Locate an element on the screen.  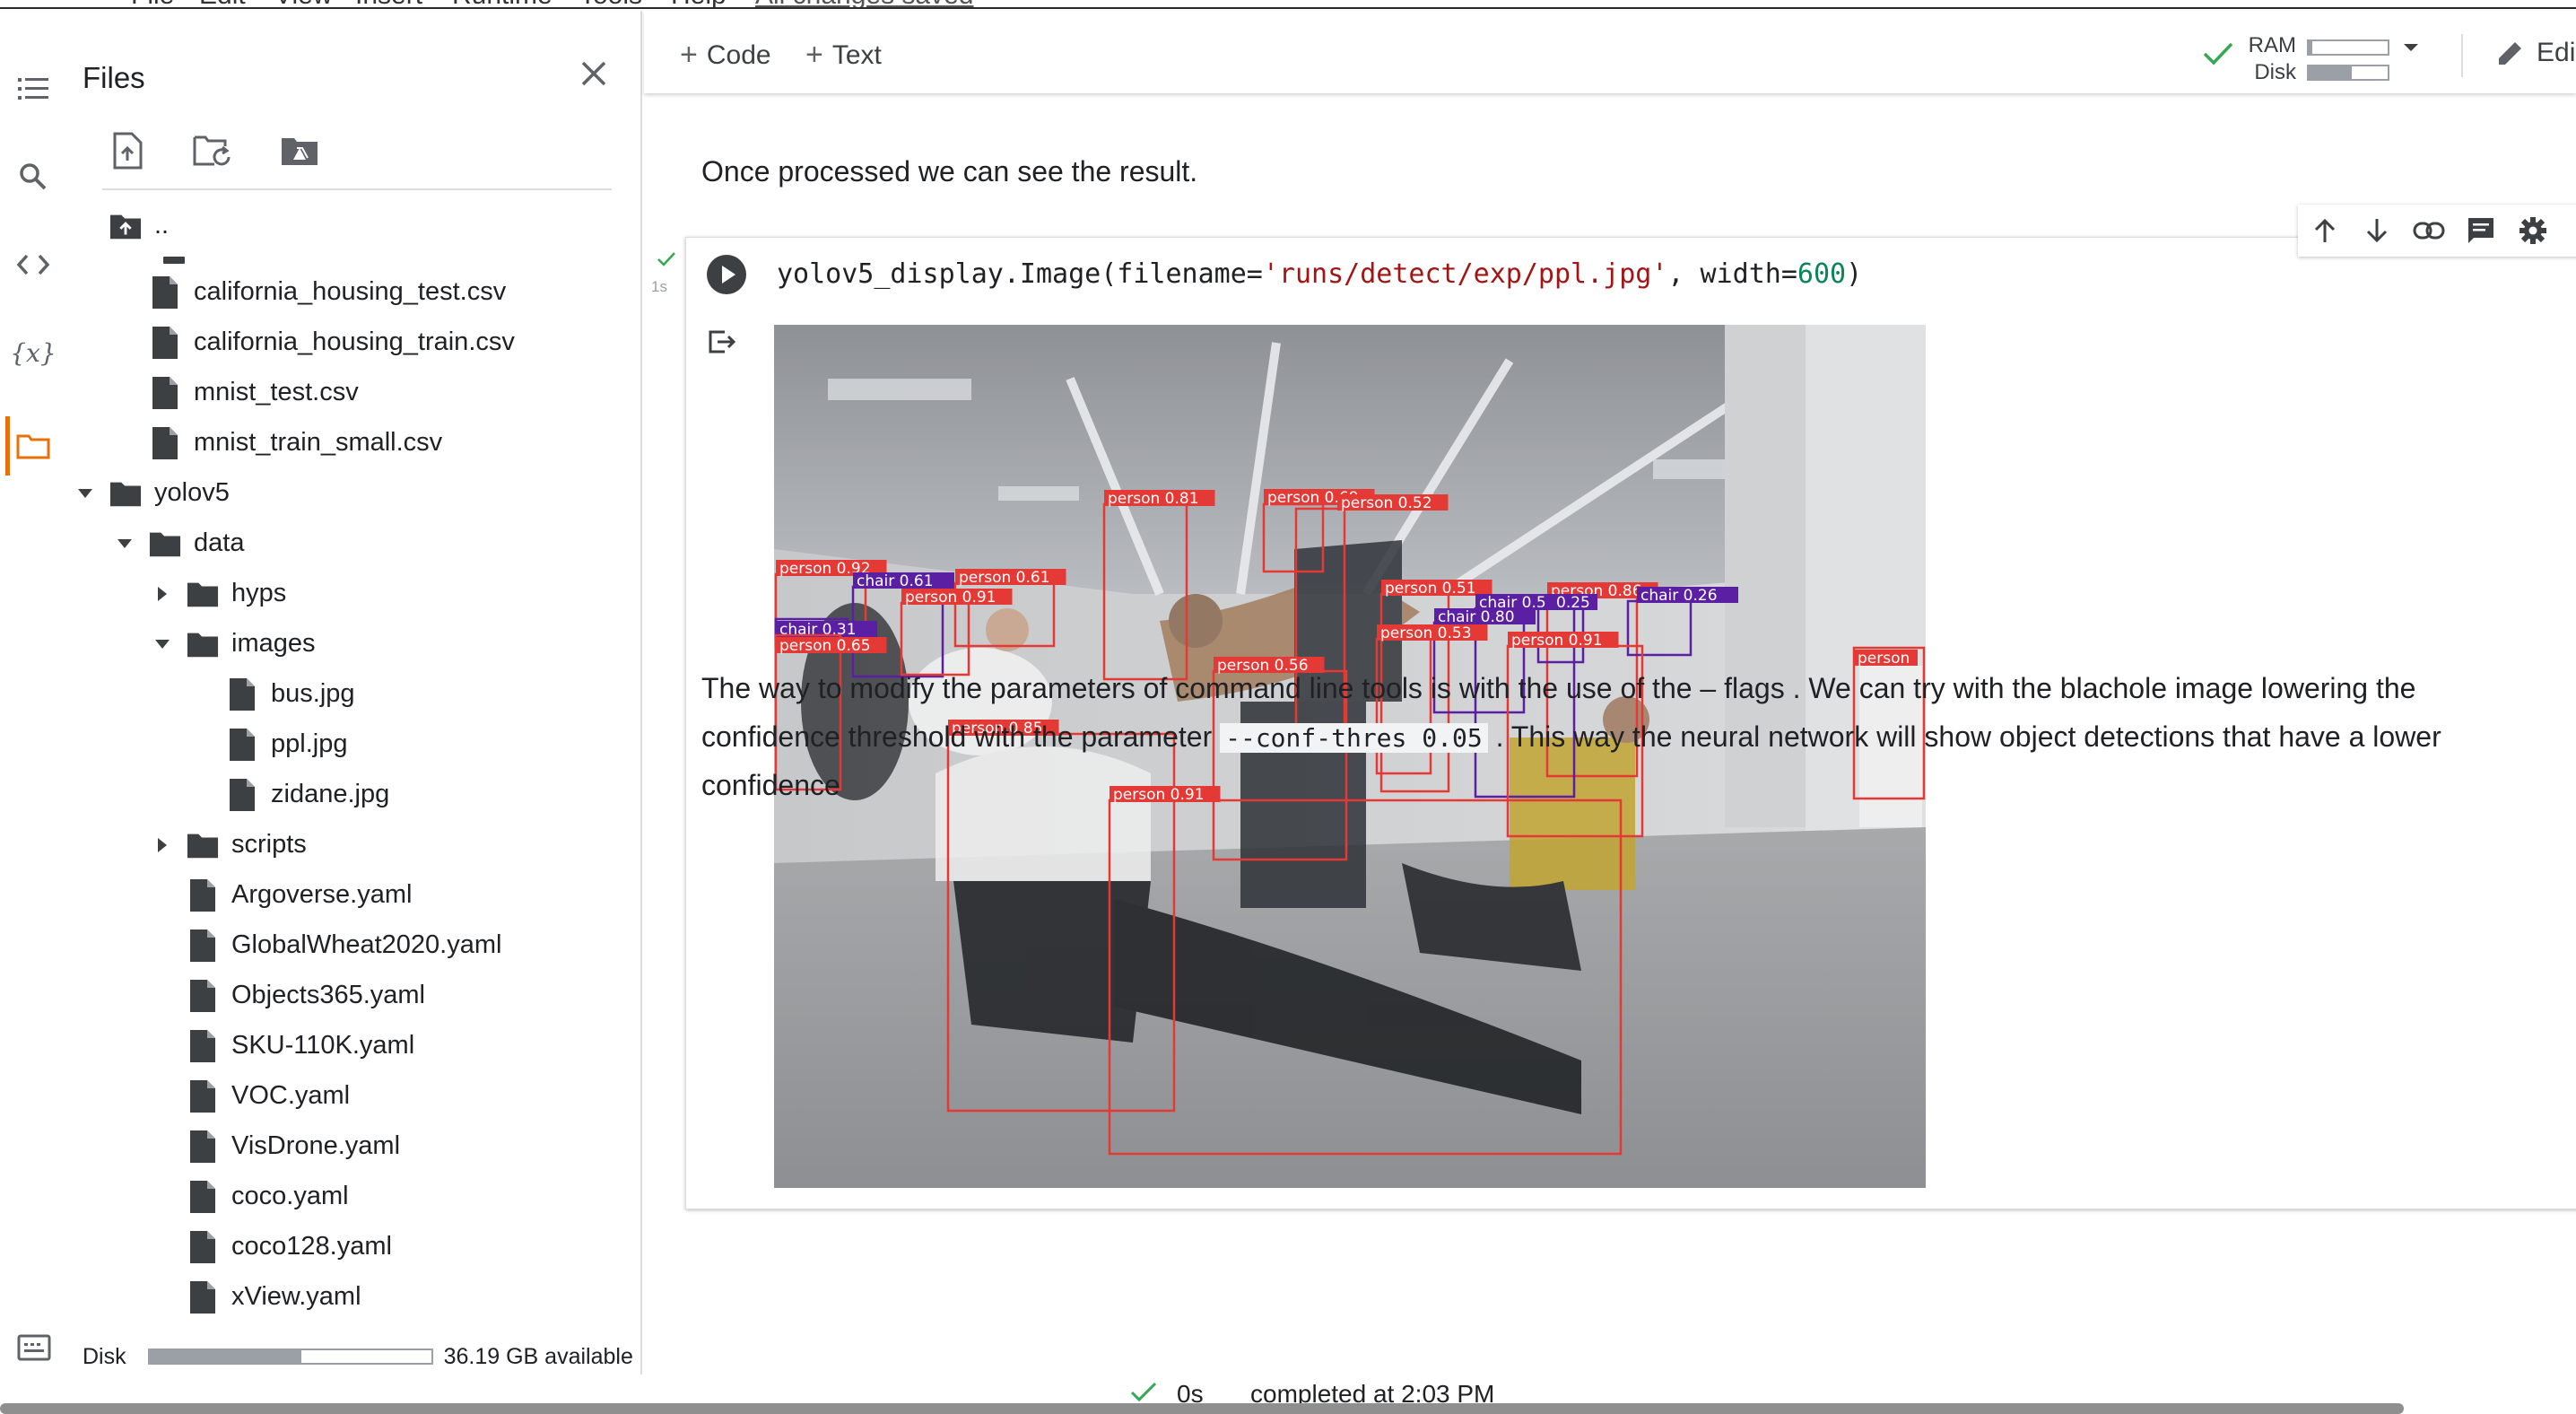
tree-item-label: mnist_train_small.csv is located at coordinates (318, 442).